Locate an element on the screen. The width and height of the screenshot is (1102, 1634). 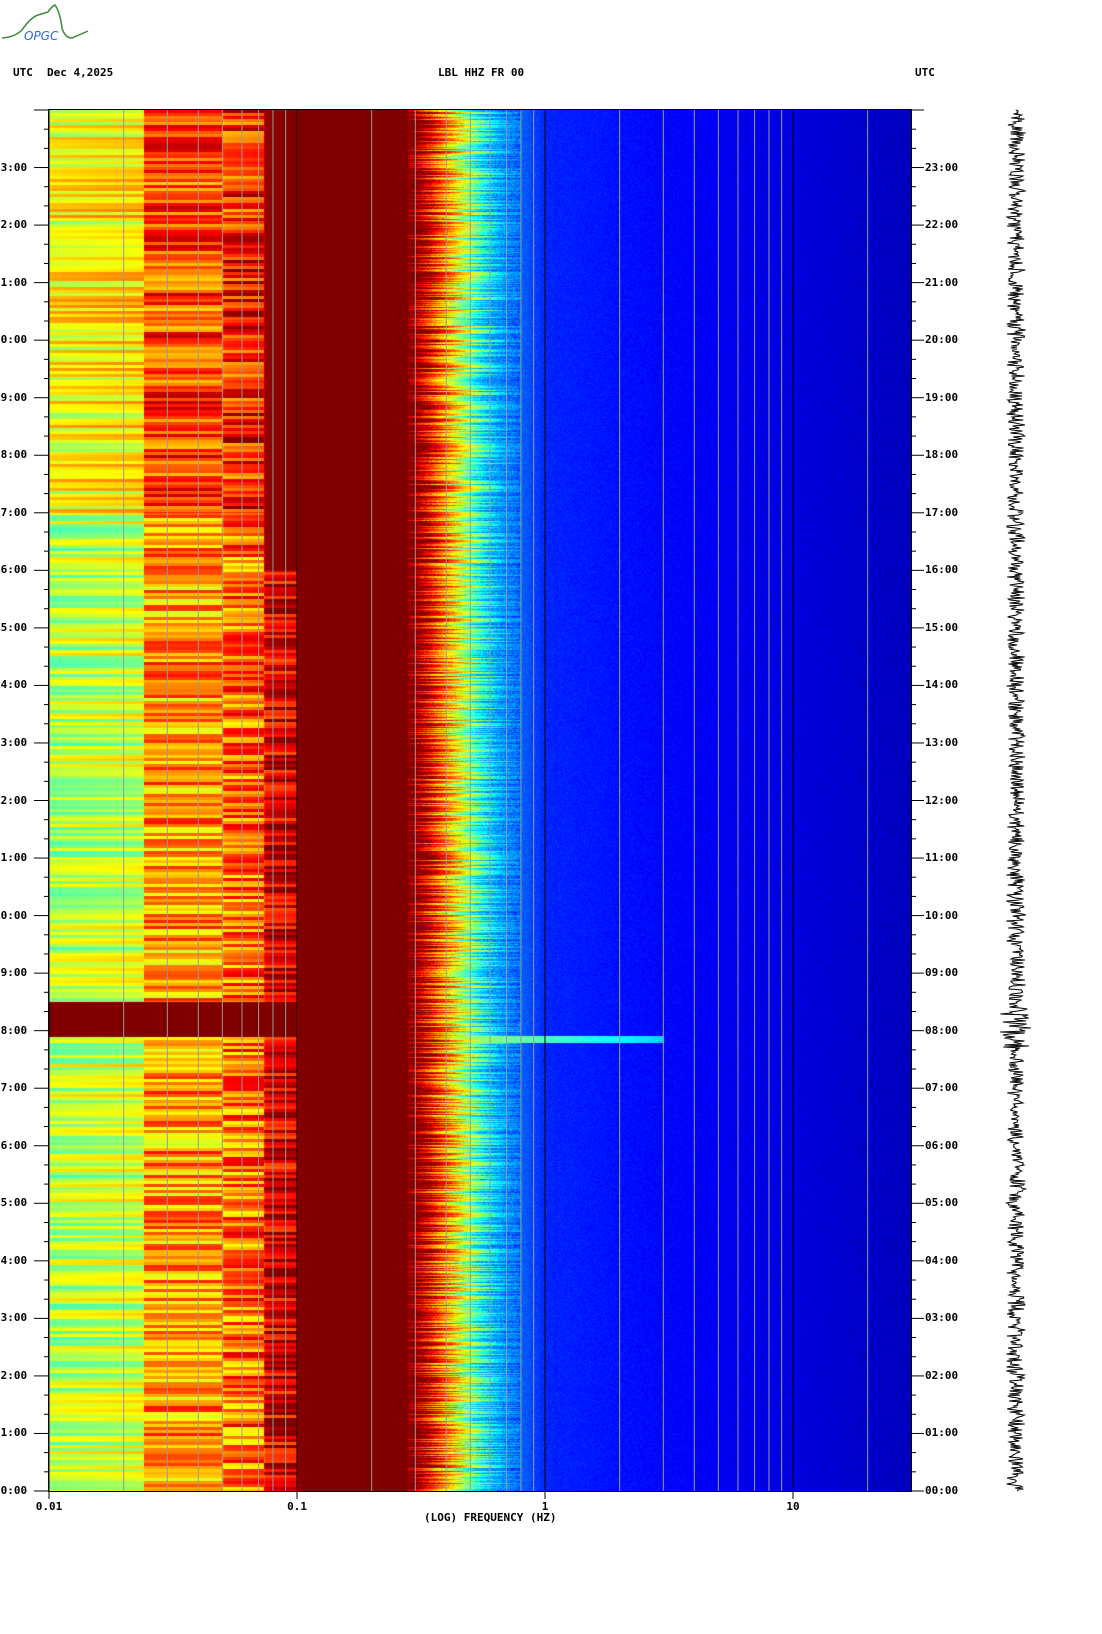
left-time-label: 22:00 is located at coordinates (14, 225).